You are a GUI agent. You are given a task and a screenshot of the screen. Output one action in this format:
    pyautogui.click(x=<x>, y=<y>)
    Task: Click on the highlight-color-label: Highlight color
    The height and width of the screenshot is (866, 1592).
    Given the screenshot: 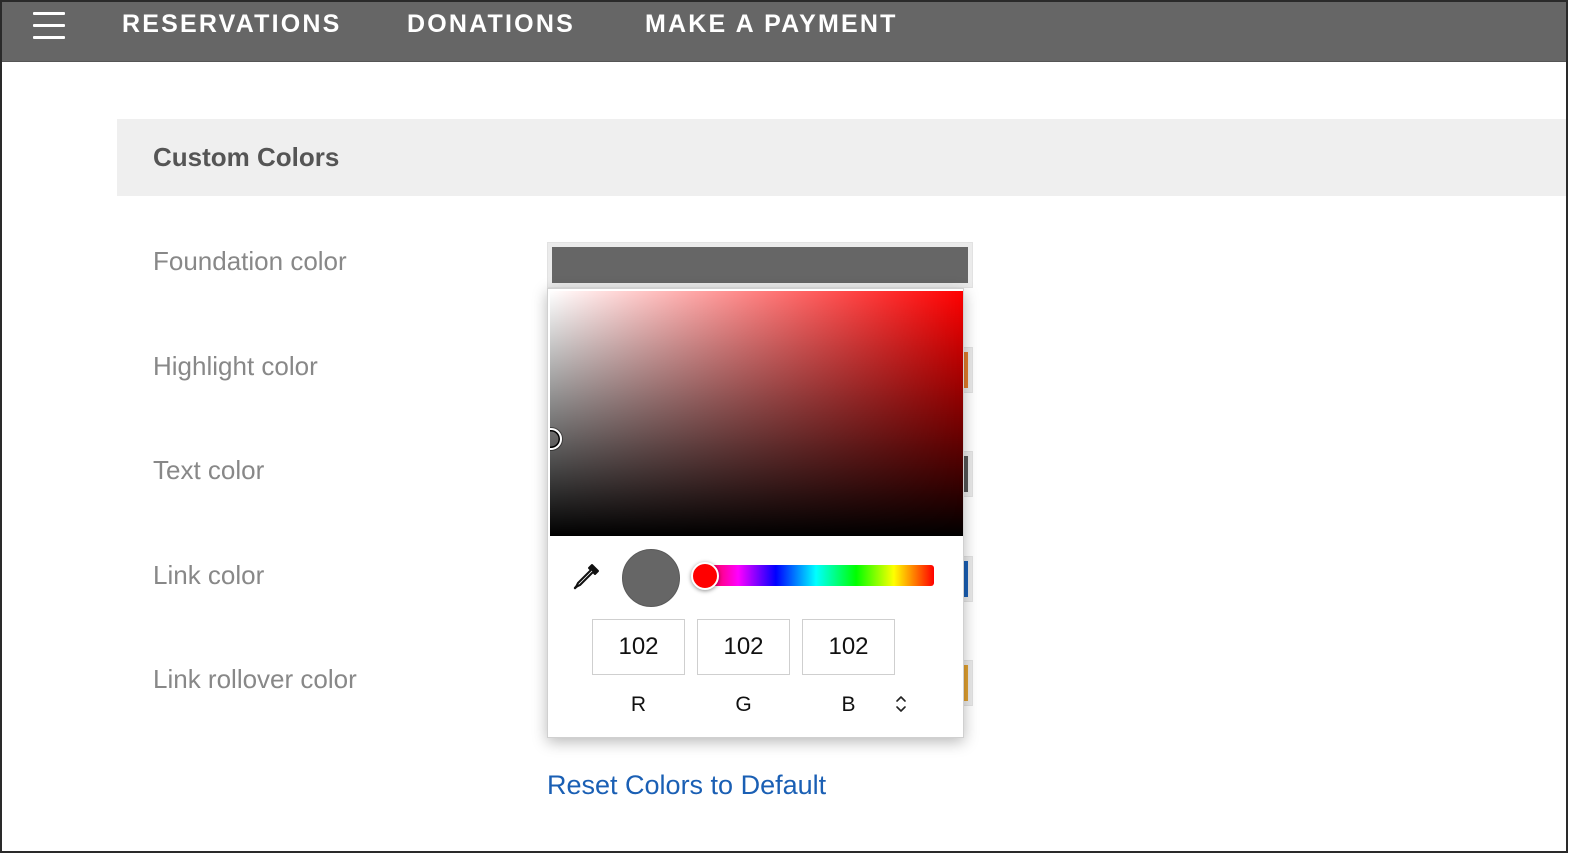 What is the action you would take?
    pyautogui.click(x=235, y=366)
    